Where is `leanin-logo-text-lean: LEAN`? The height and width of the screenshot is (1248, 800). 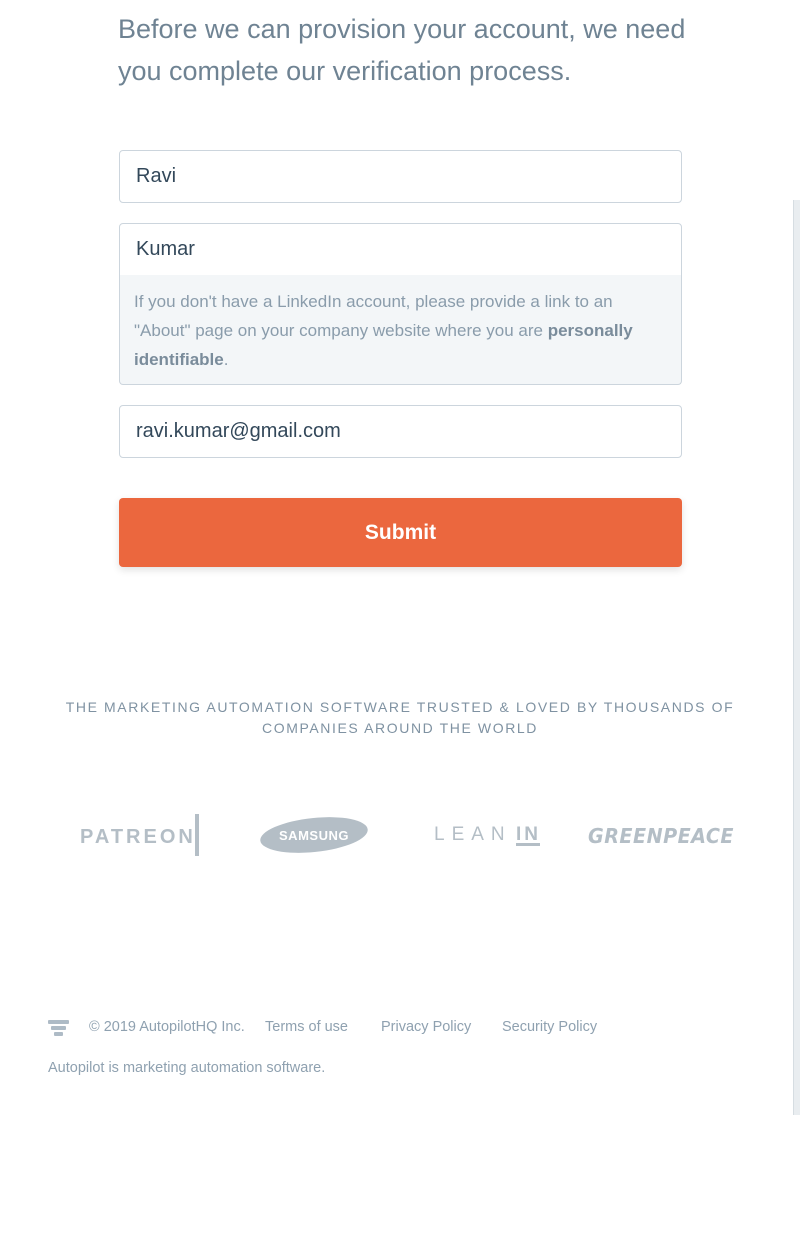
leanin-logo-text-lean: LEAN is located at coordinates (473, 834).